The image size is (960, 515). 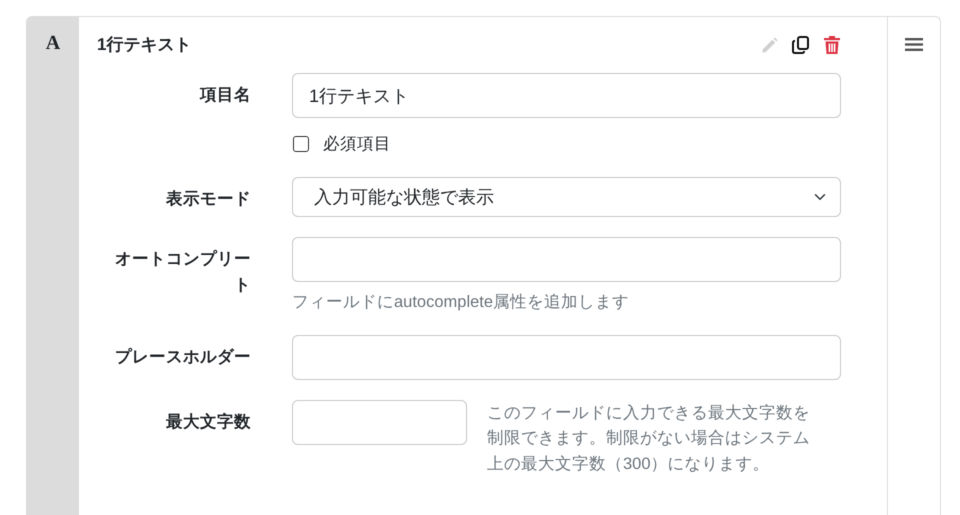 I want to click on field-label: オートコンプリート, so click(x=182, y=272).